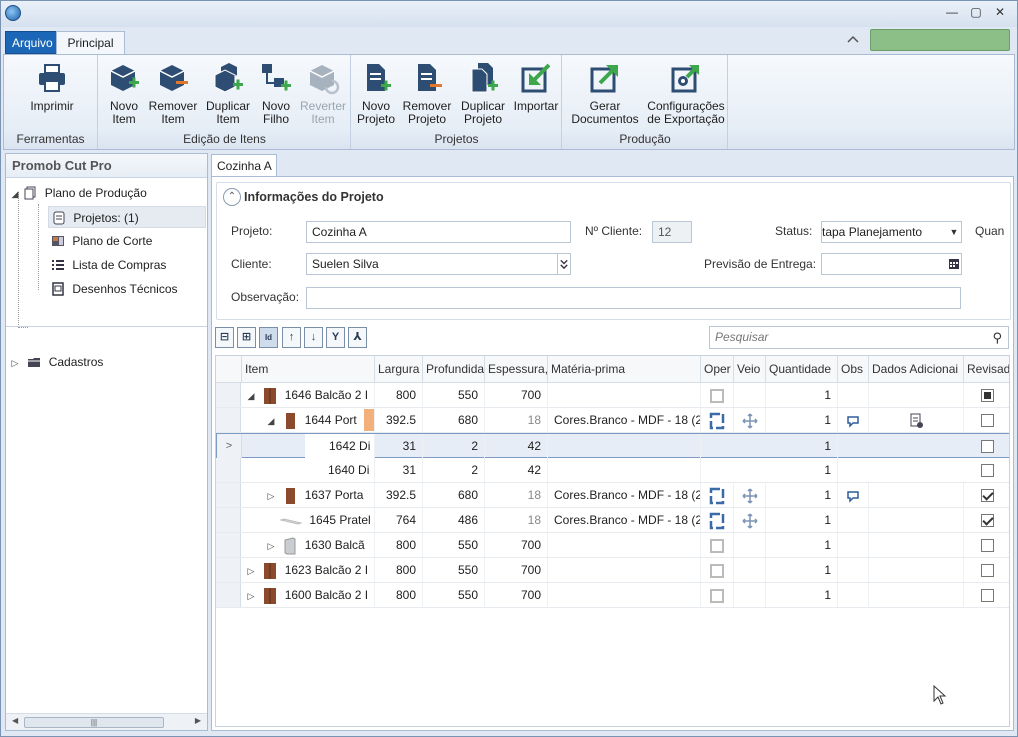 Image resolution: width=1018 pixels, height=737 pixels. What do you see at coordinates (228, 93) in the screenshot?
I see `duplicar-item-button: Duplicar Item` at bounding box center [228, 93].